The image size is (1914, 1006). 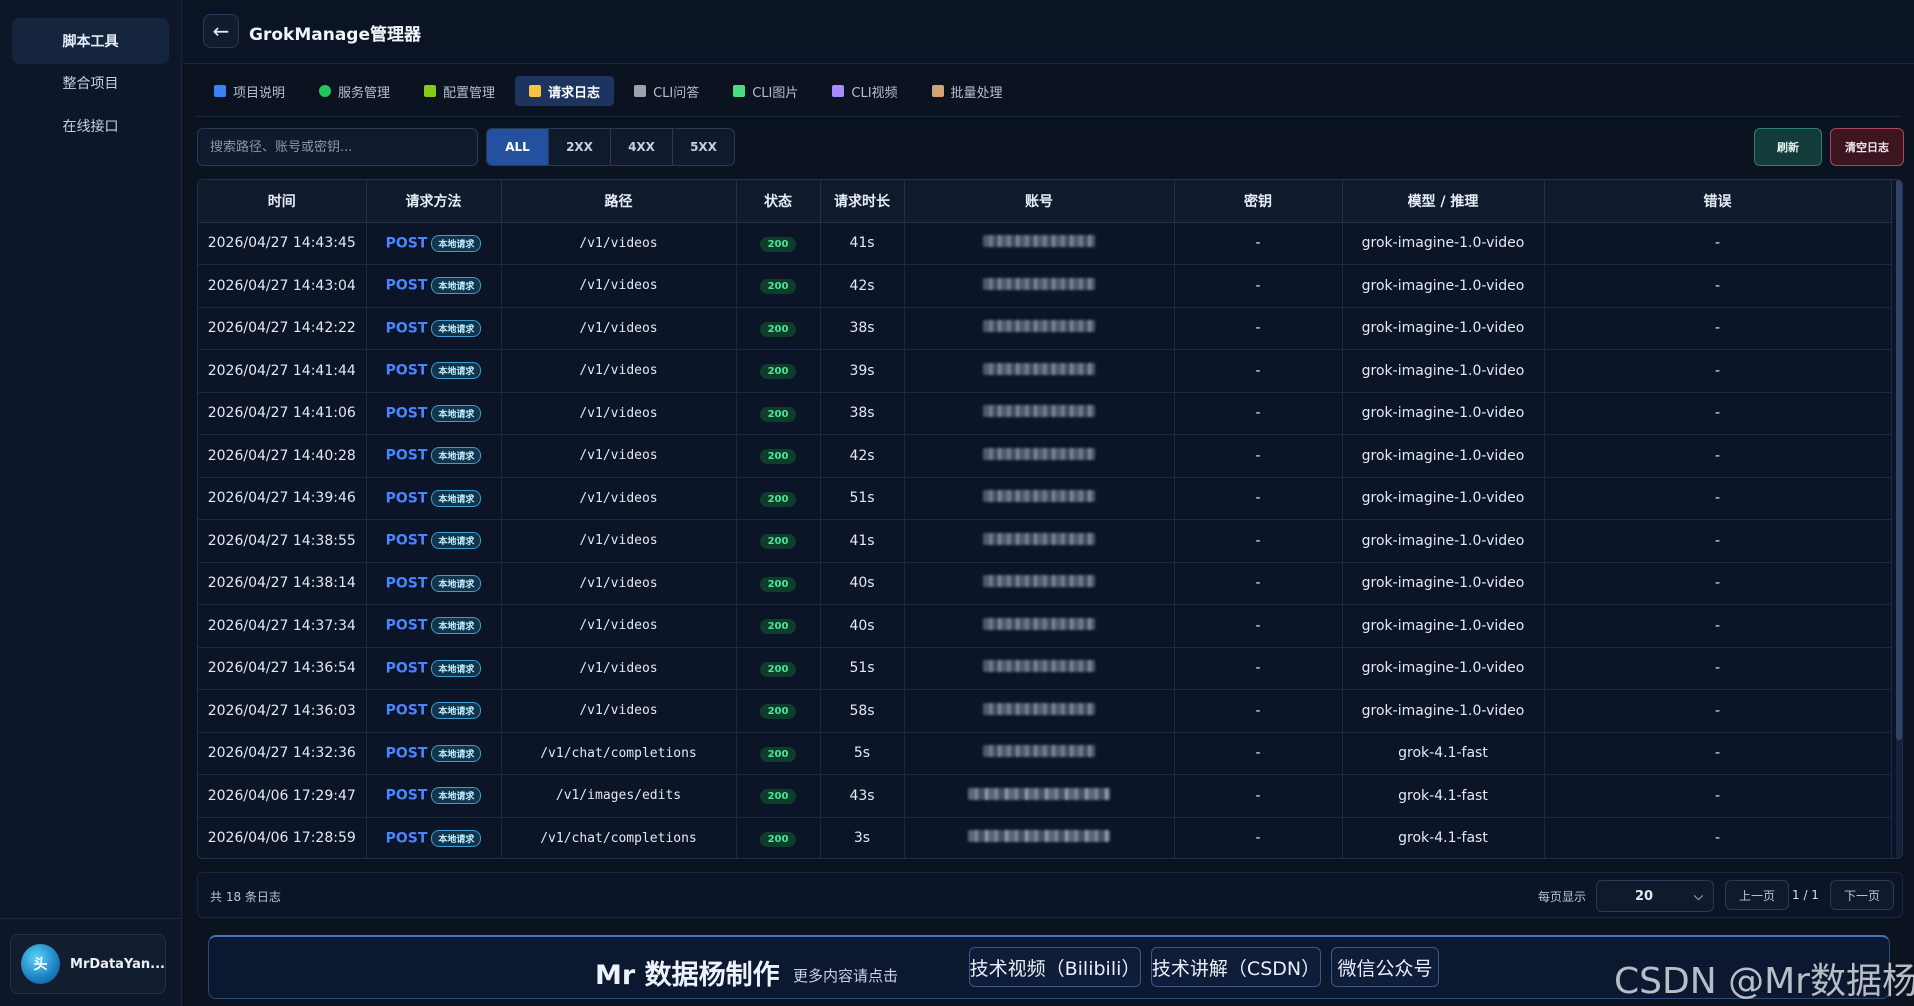 I want to click on back-button: ←, so click(x=221, y=31).